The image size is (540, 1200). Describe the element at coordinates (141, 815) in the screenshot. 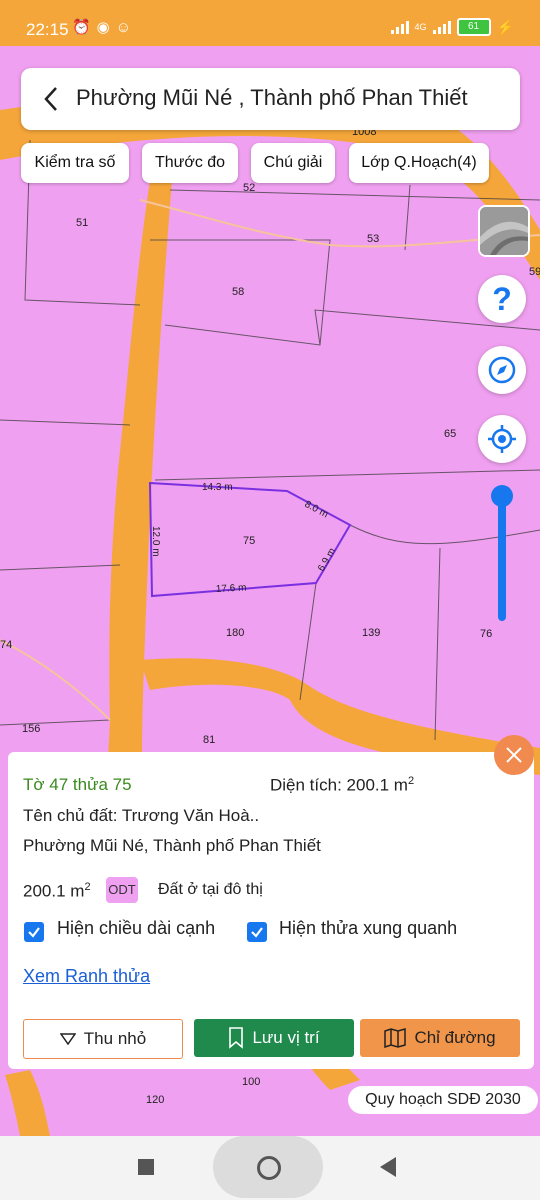

I see `owner-name: Tên chủ đất: Trương Văn Hoà..` at that location.